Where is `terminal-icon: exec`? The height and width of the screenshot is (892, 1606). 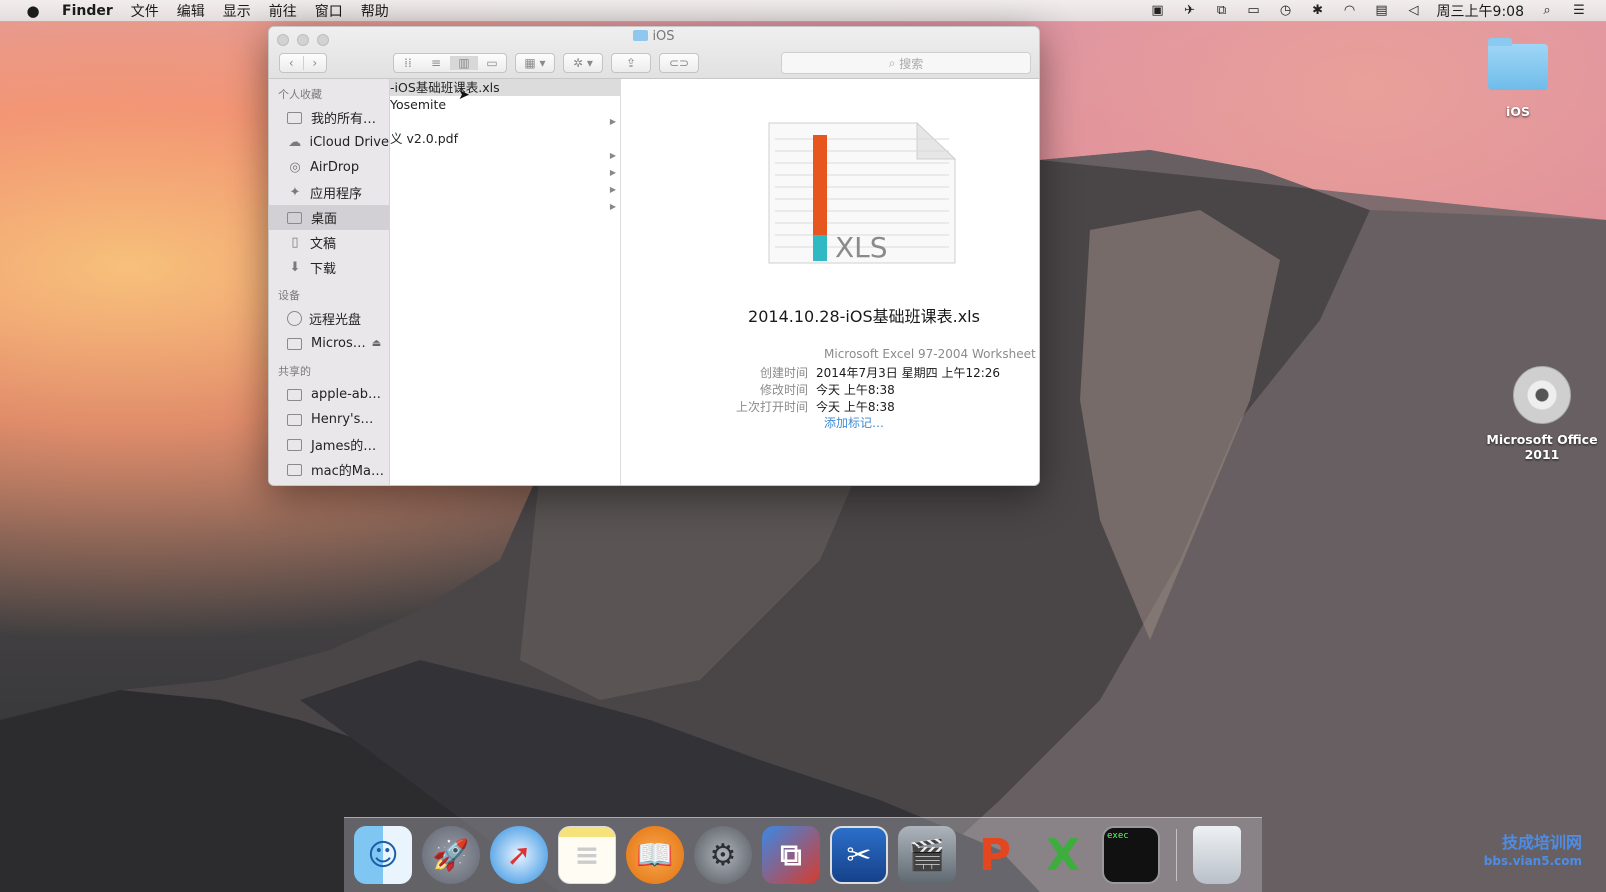 terminal-icon: exec is located at coordinates (1131, 855).